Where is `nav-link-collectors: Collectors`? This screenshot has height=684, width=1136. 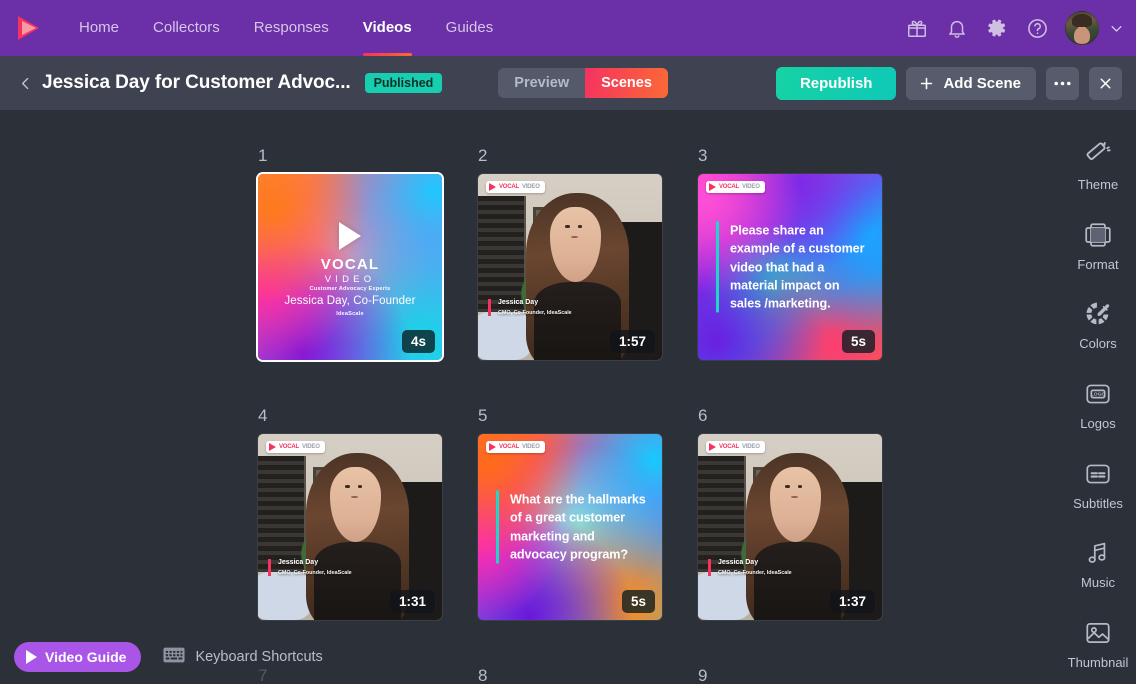
nav-link-collectors: Collectors is located at coordinates (186, 28).